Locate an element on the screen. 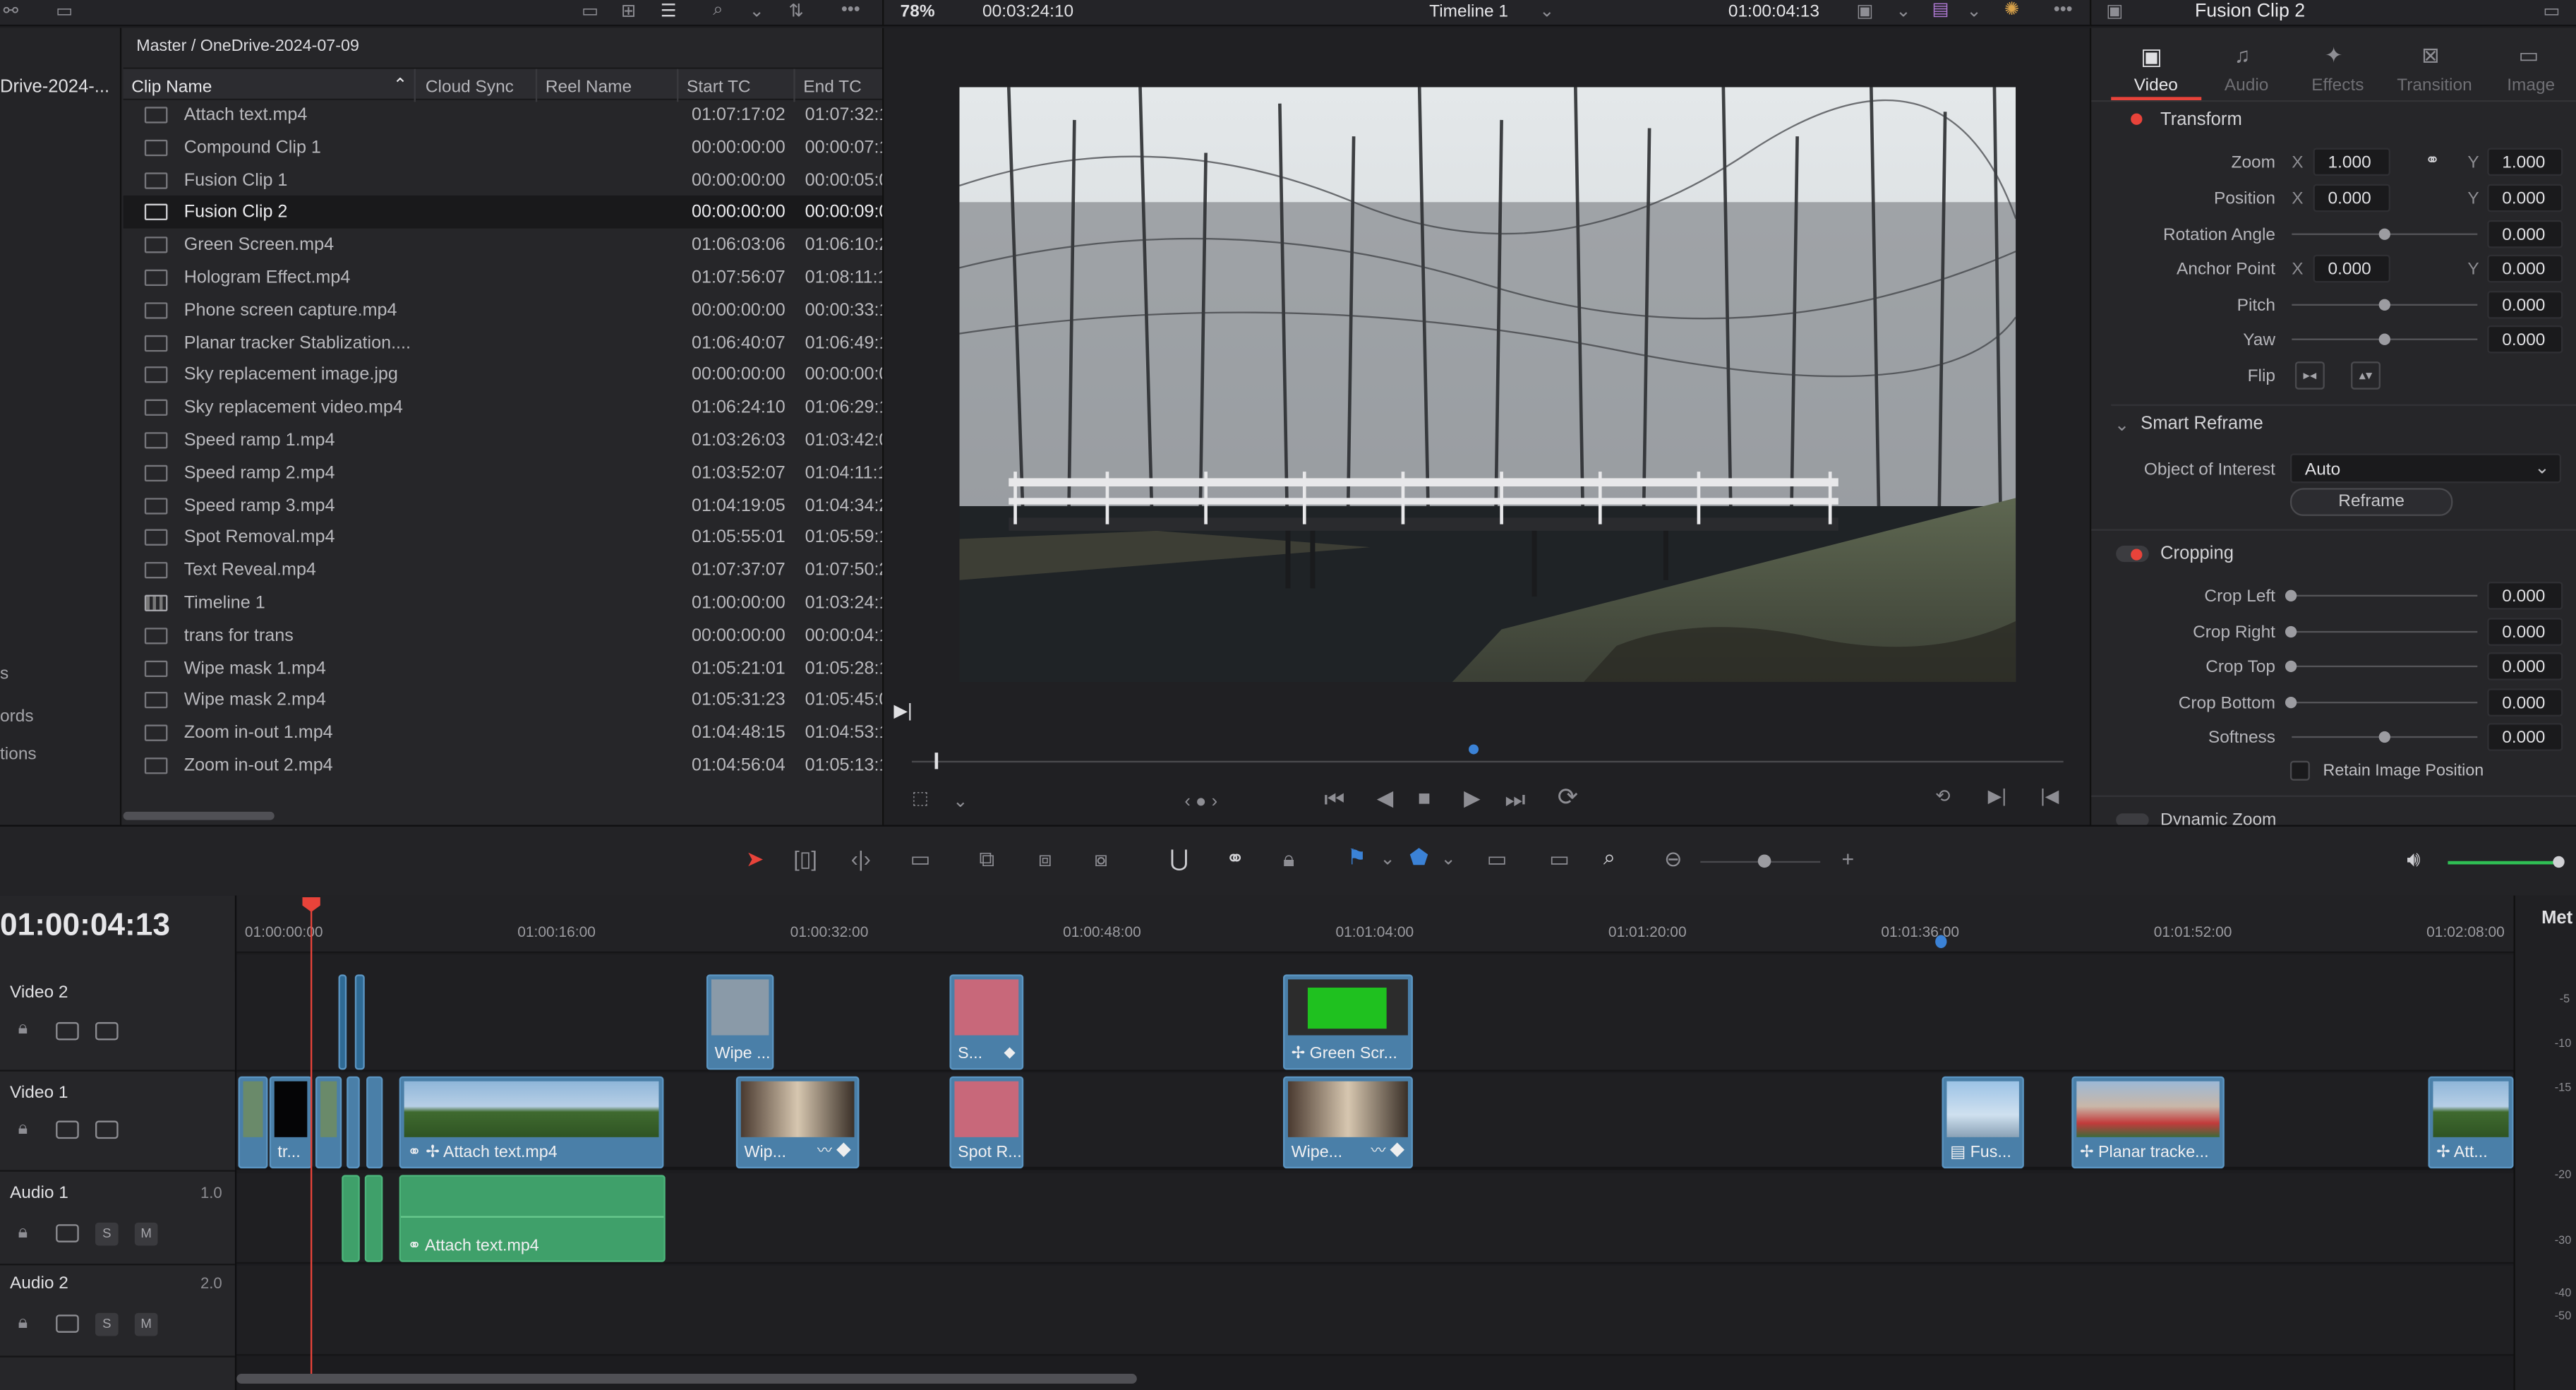  timeline-clip-attach-text: ⚭ ✢ Attach text.mp4 is located at coordinates (531, 1122).